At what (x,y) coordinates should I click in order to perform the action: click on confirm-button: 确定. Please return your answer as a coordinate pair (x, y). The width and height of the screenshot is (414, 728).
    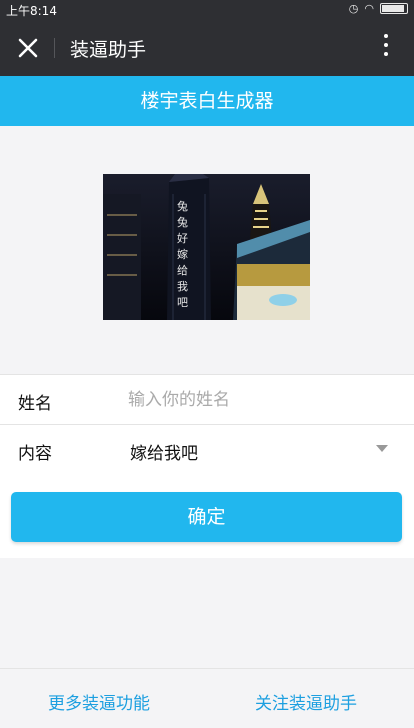
    Looking at the image, I should click on (206, 517).